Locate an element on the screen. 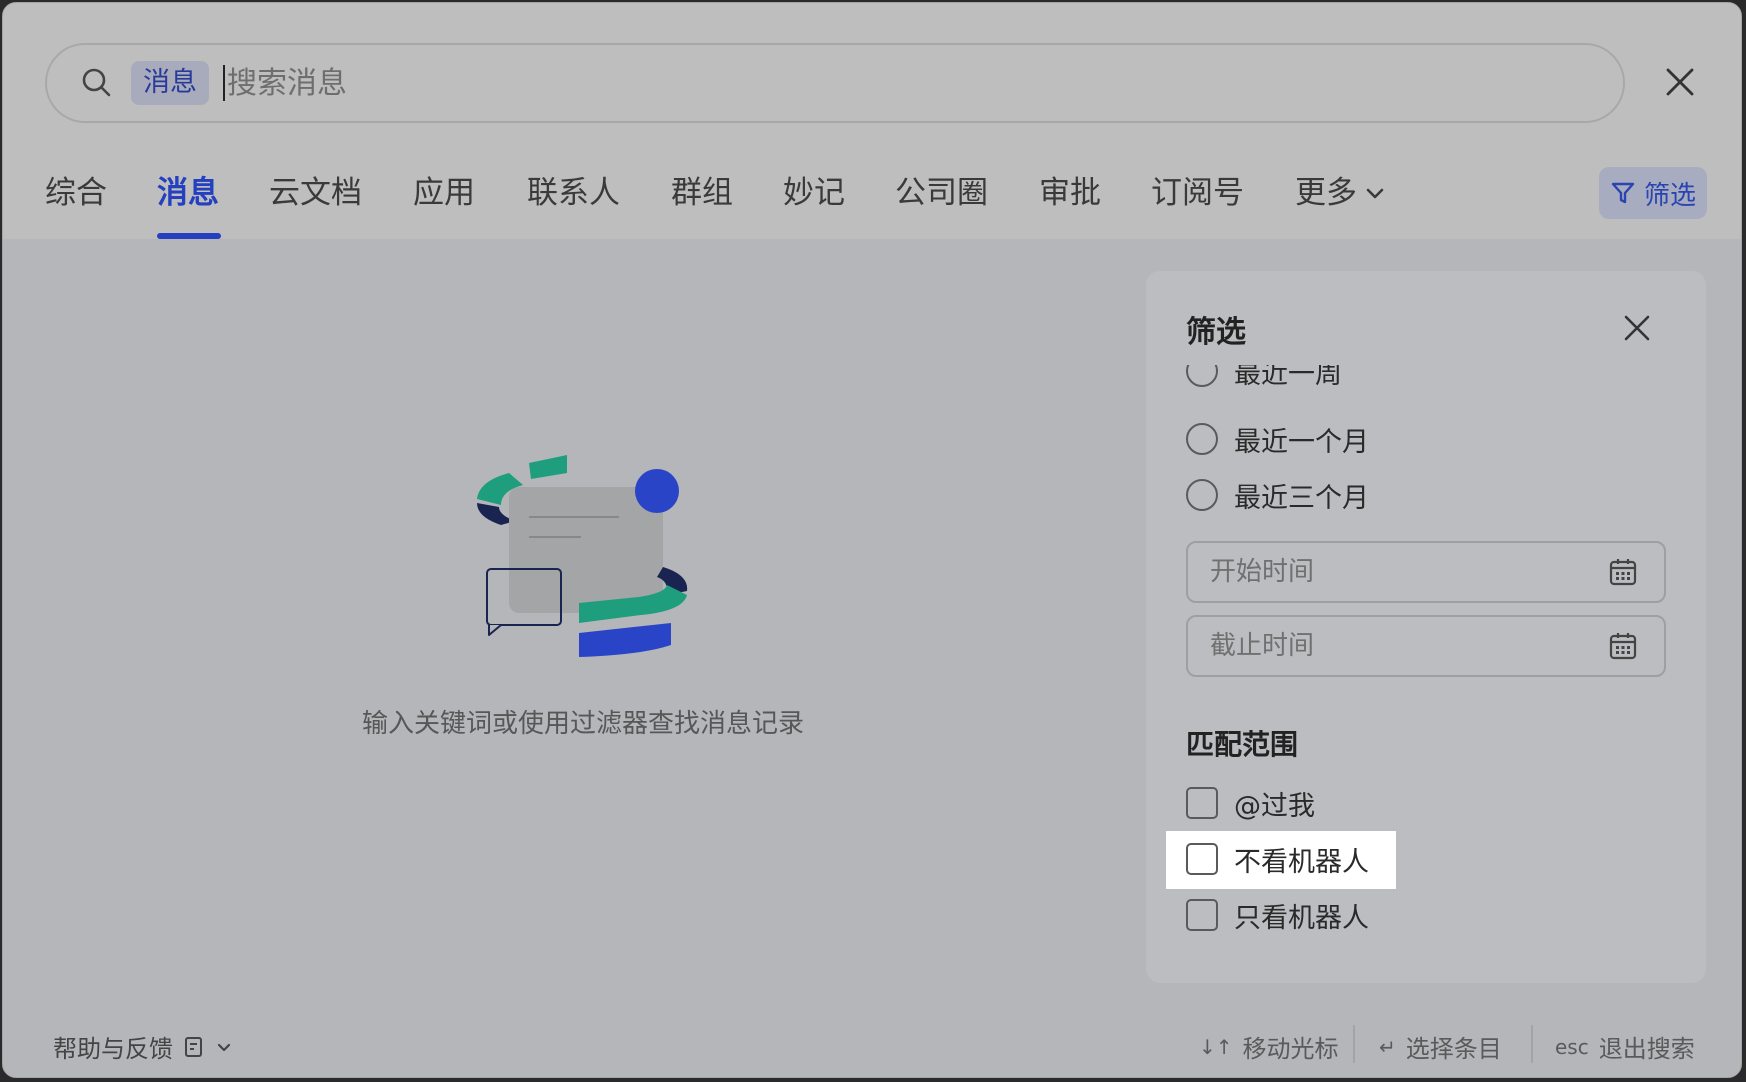 The image size is (1746, 1082). tab-more-label: 更多 is located at coordinates (1326, 193).